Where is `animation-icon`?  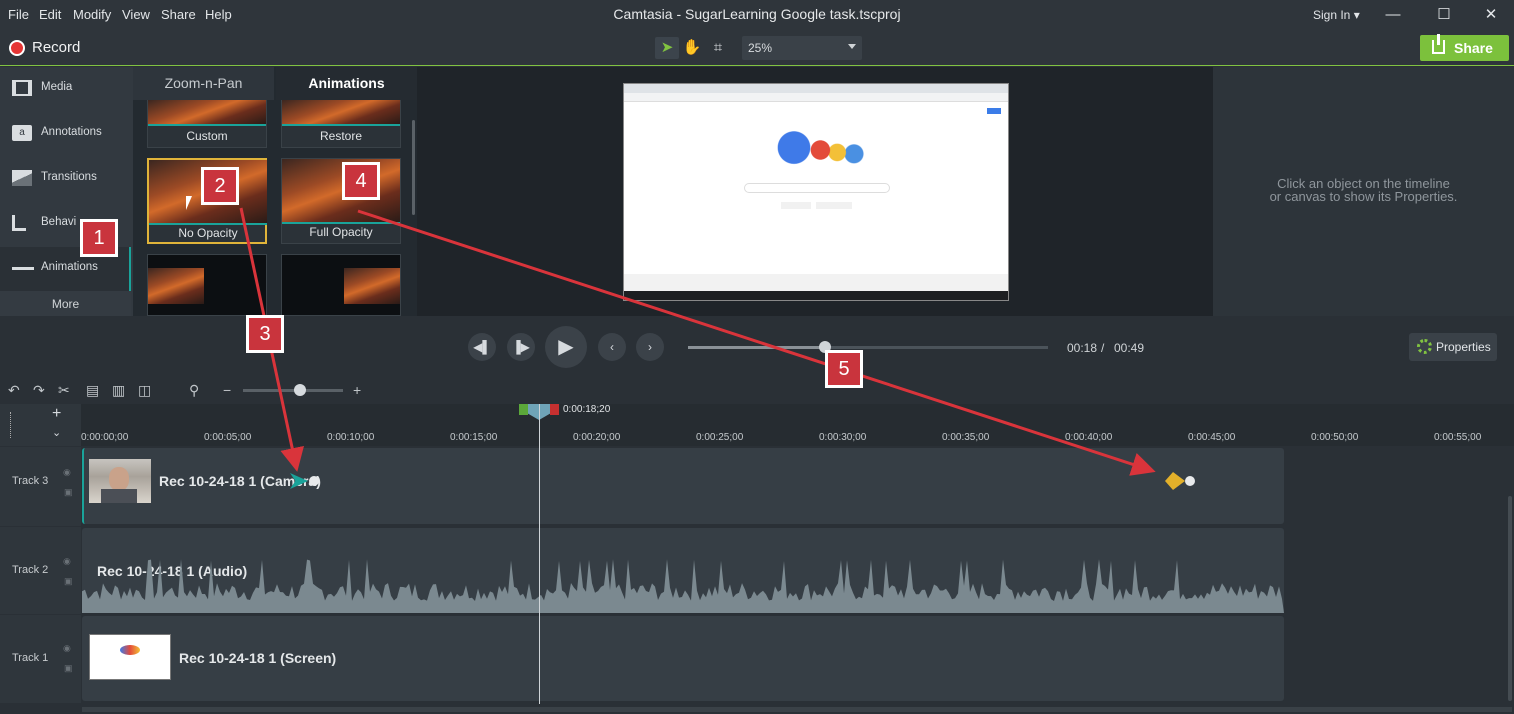 animation-icon is located at coordinates (23, 268).